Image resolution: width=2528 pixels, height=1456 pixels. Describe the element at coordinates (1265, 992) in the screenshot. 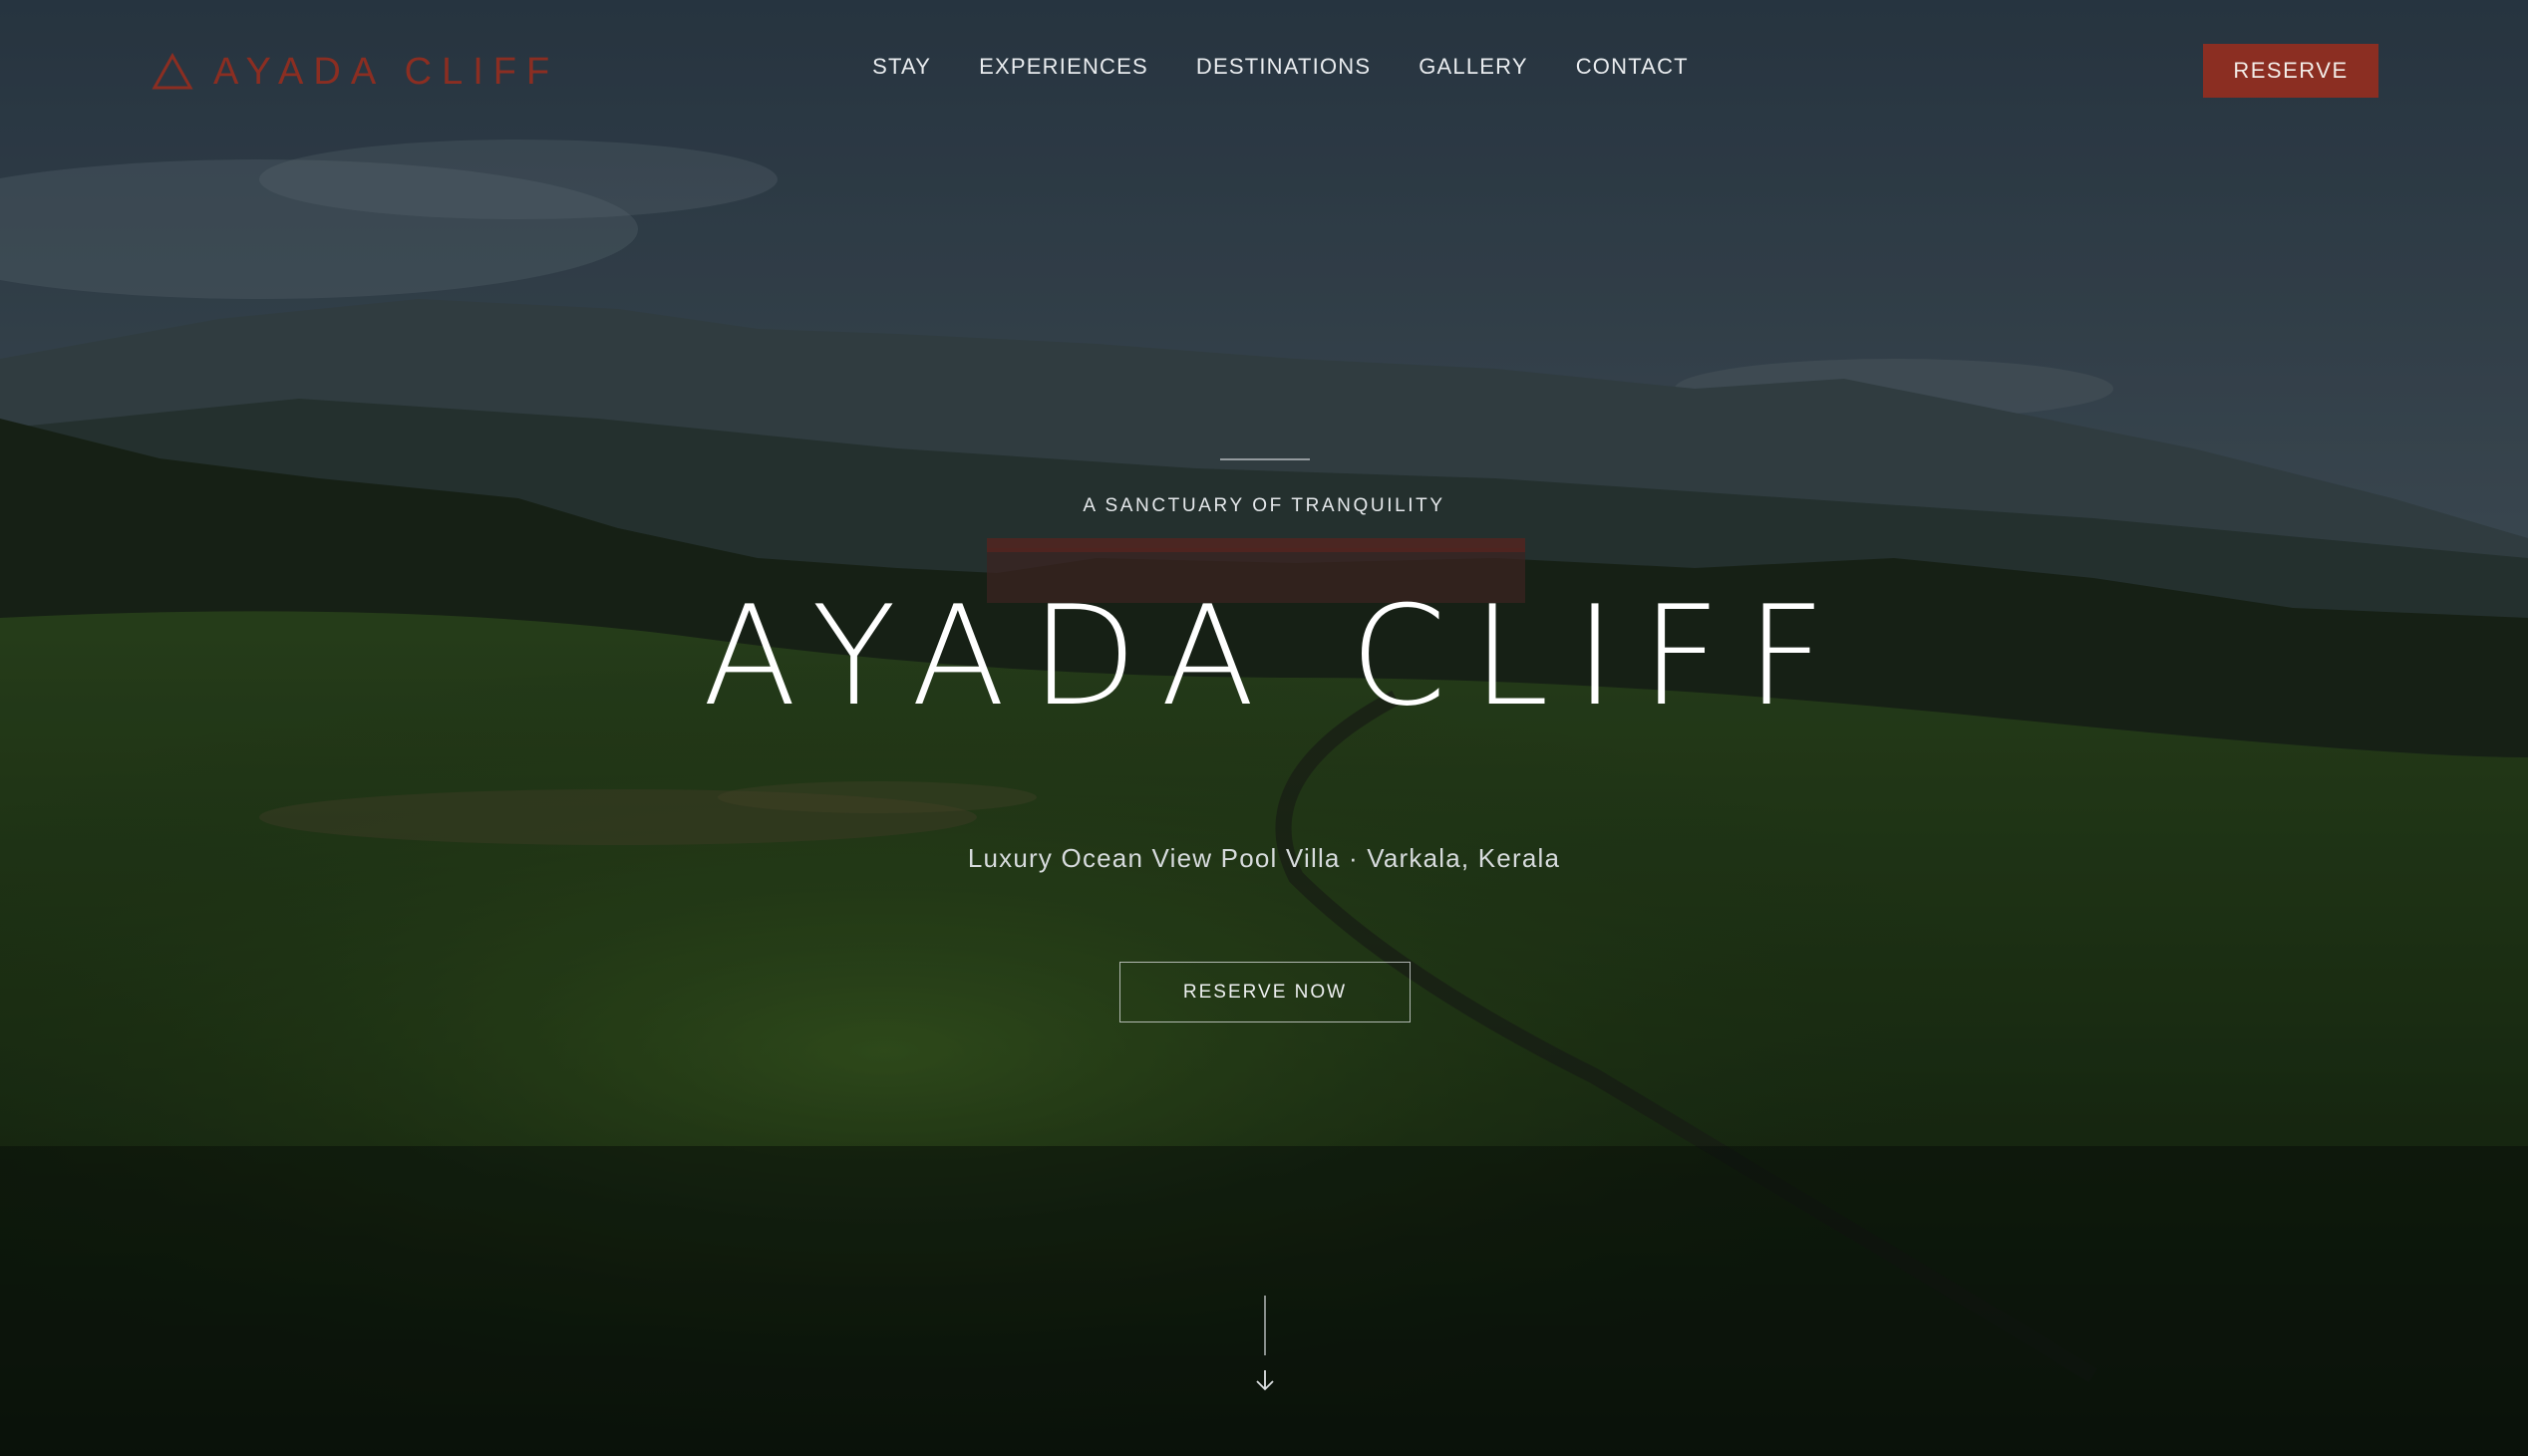

I see `reserve-now-button: RESERVE NOW` at that location.